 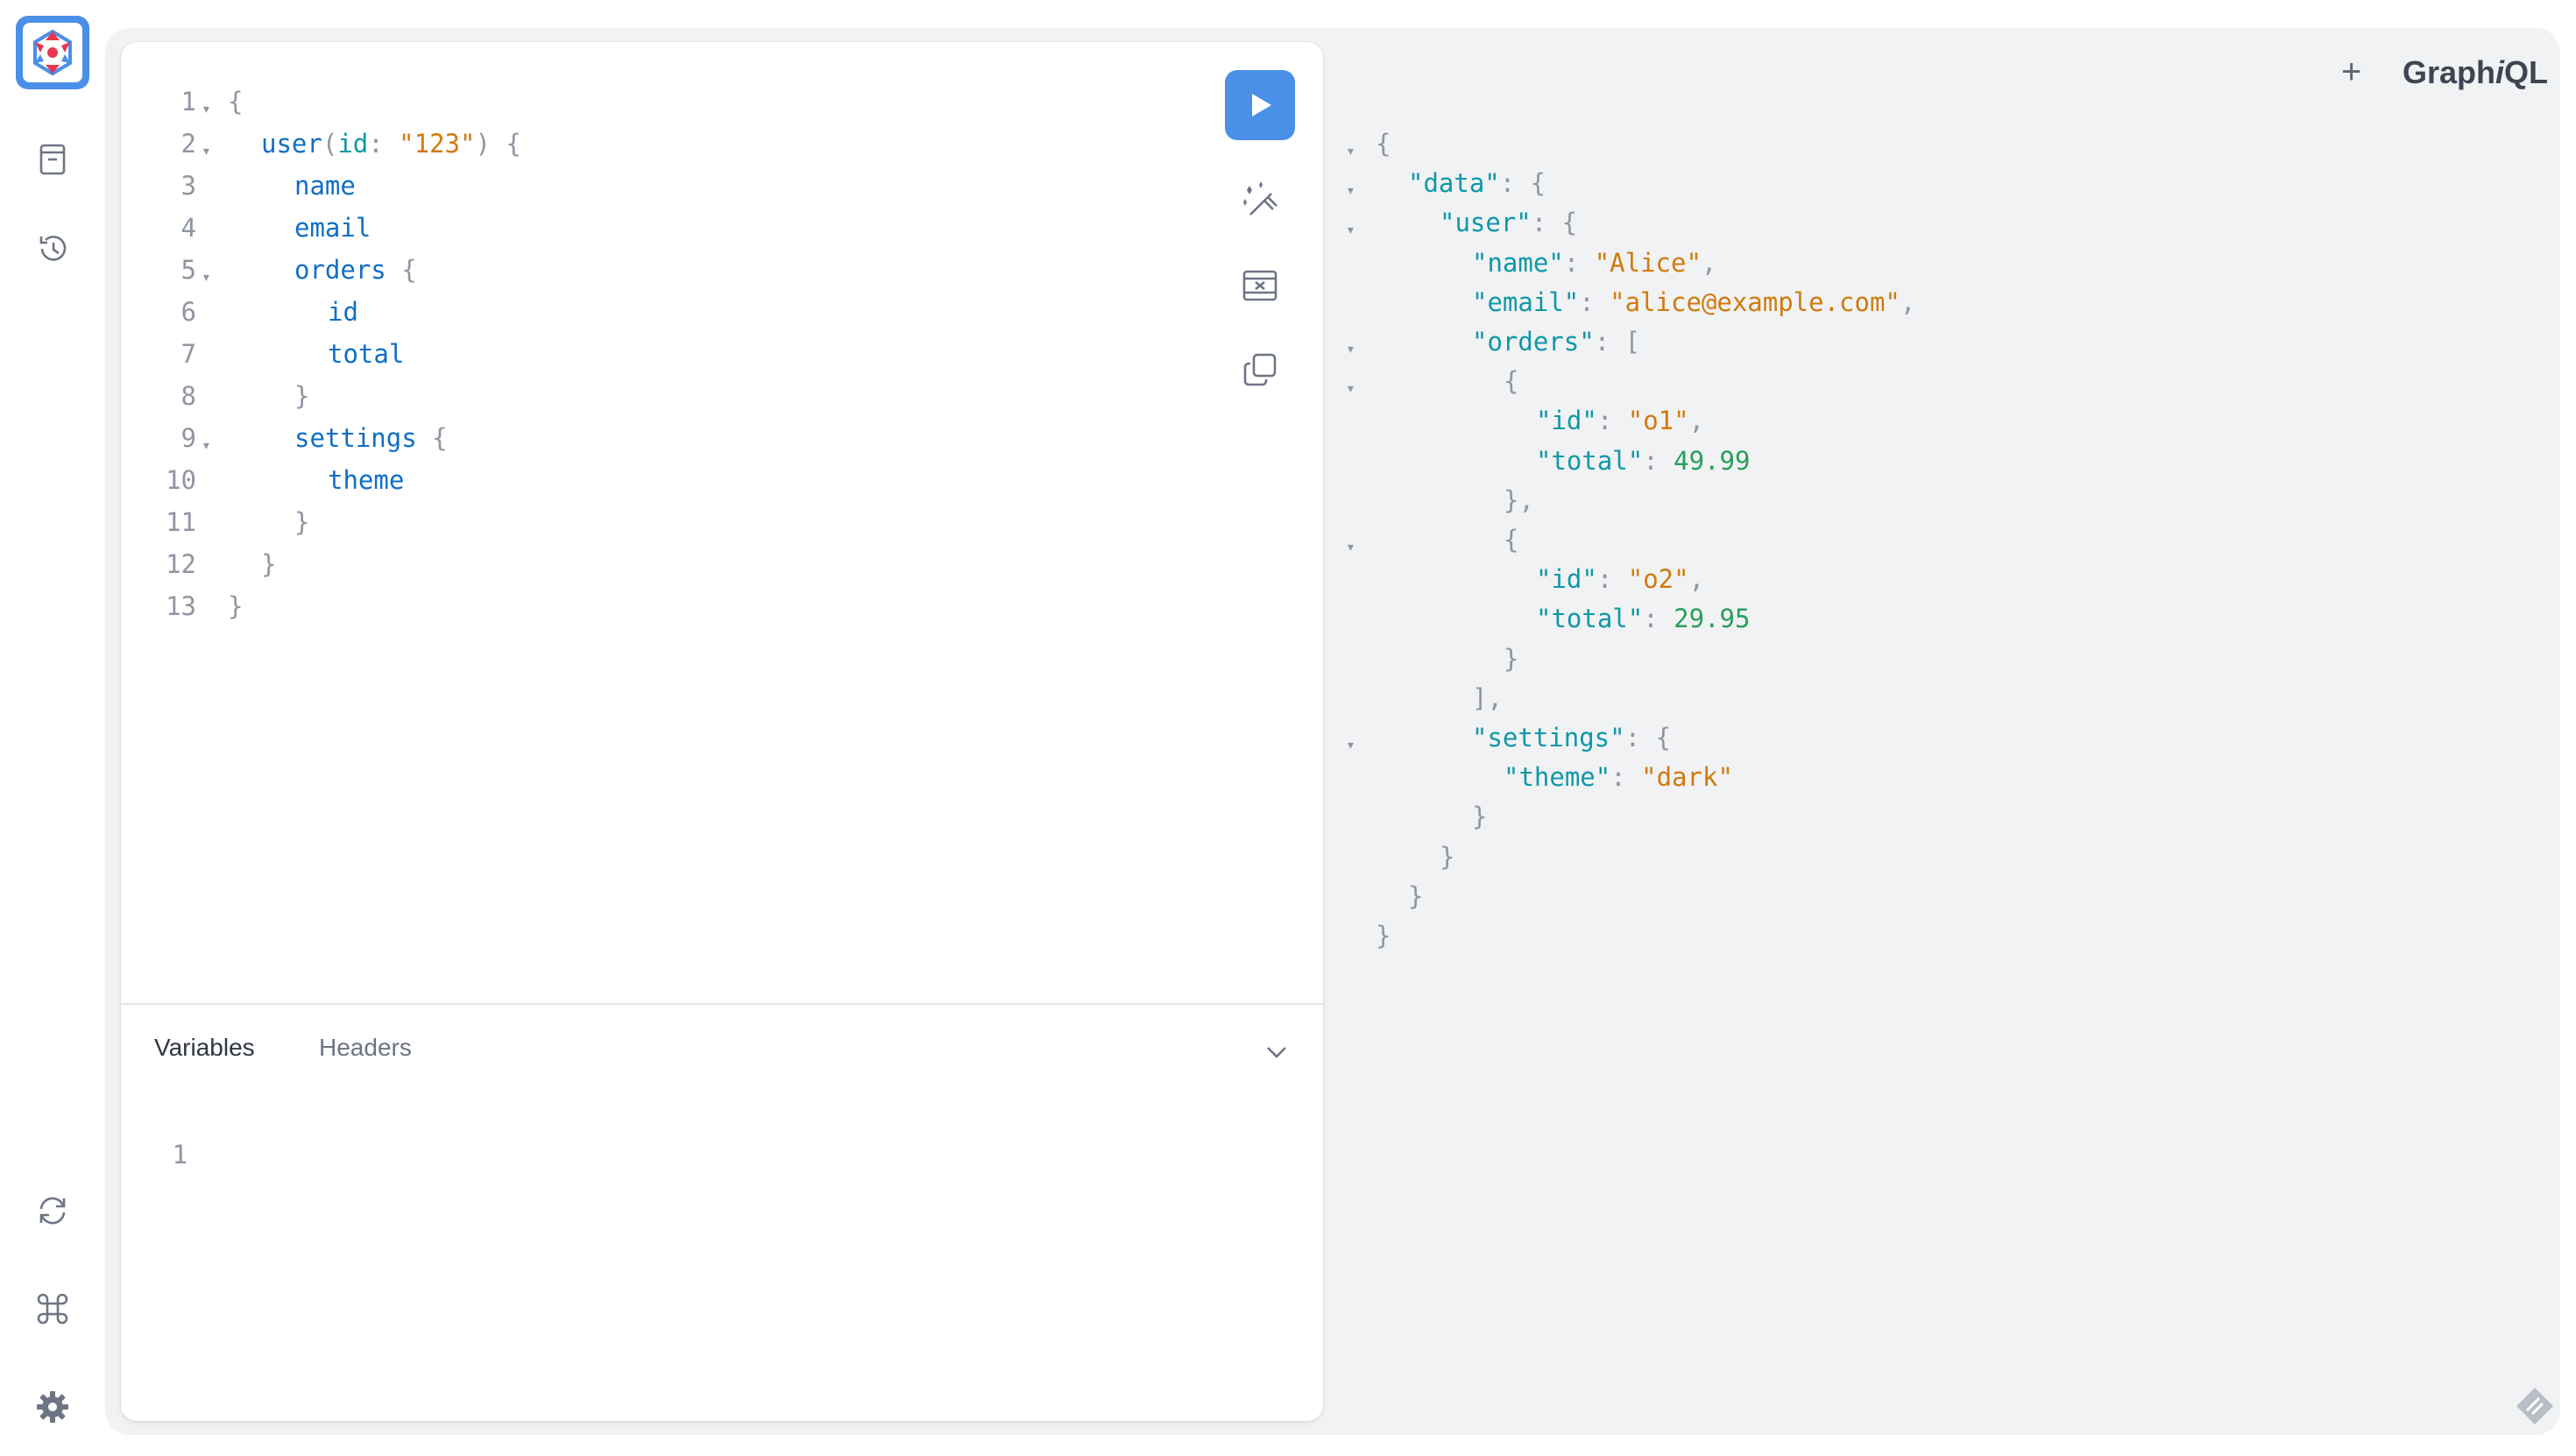 I want to click on execute-query-button, so click(x=1260, y=105).